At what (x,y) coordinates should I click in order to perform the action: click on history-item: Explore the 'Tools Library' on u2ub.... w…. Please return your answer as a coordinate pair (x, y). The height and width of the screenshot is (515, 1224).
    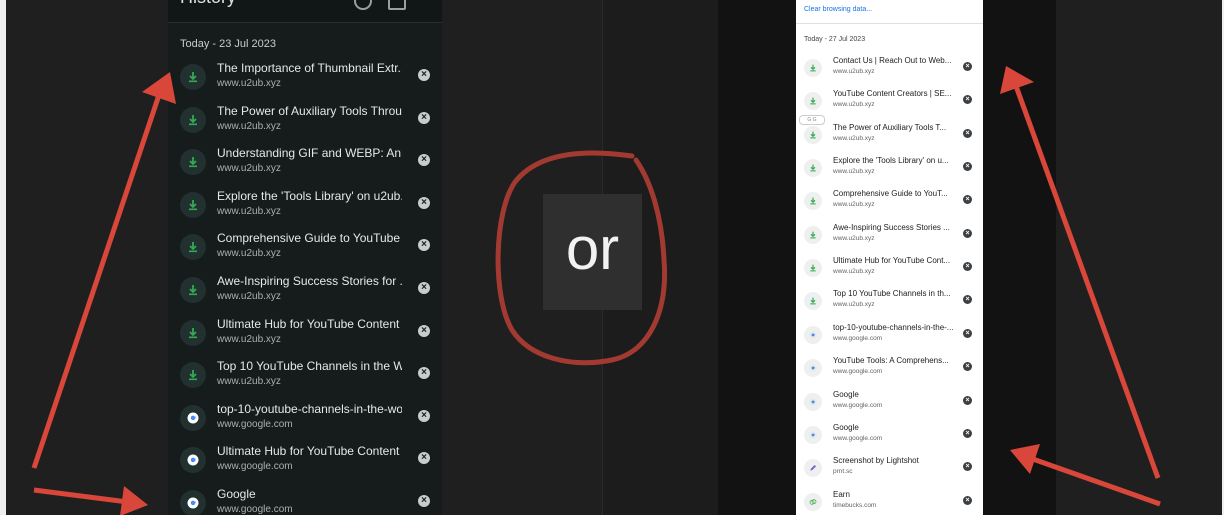
    Looking at the image, I should click on (305, 206).